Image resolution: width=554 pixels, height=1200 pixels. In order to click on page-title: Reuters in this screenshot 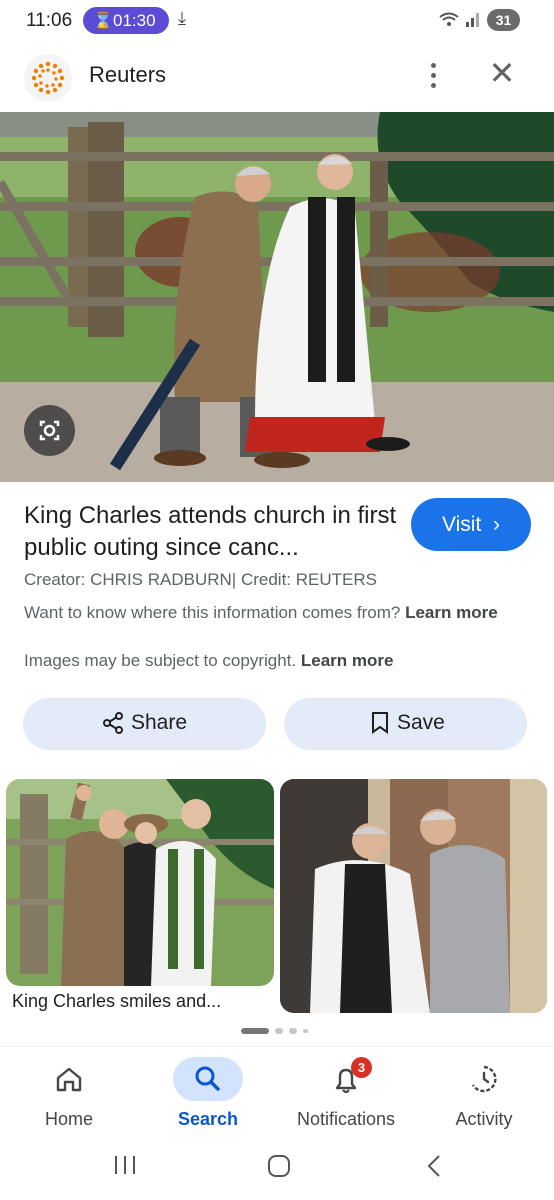, I will do `click(128, 74)`.